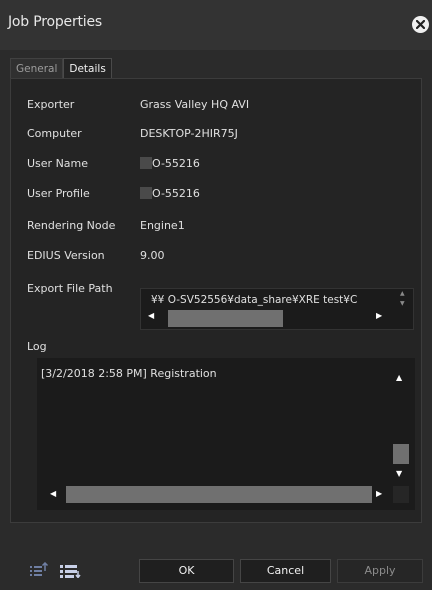 Image resolution: width=432 pixels, height=590 pixels. Describe the element at coordinates (54, 133) in the screenshot. I see `computer-label: Computer` at that location.